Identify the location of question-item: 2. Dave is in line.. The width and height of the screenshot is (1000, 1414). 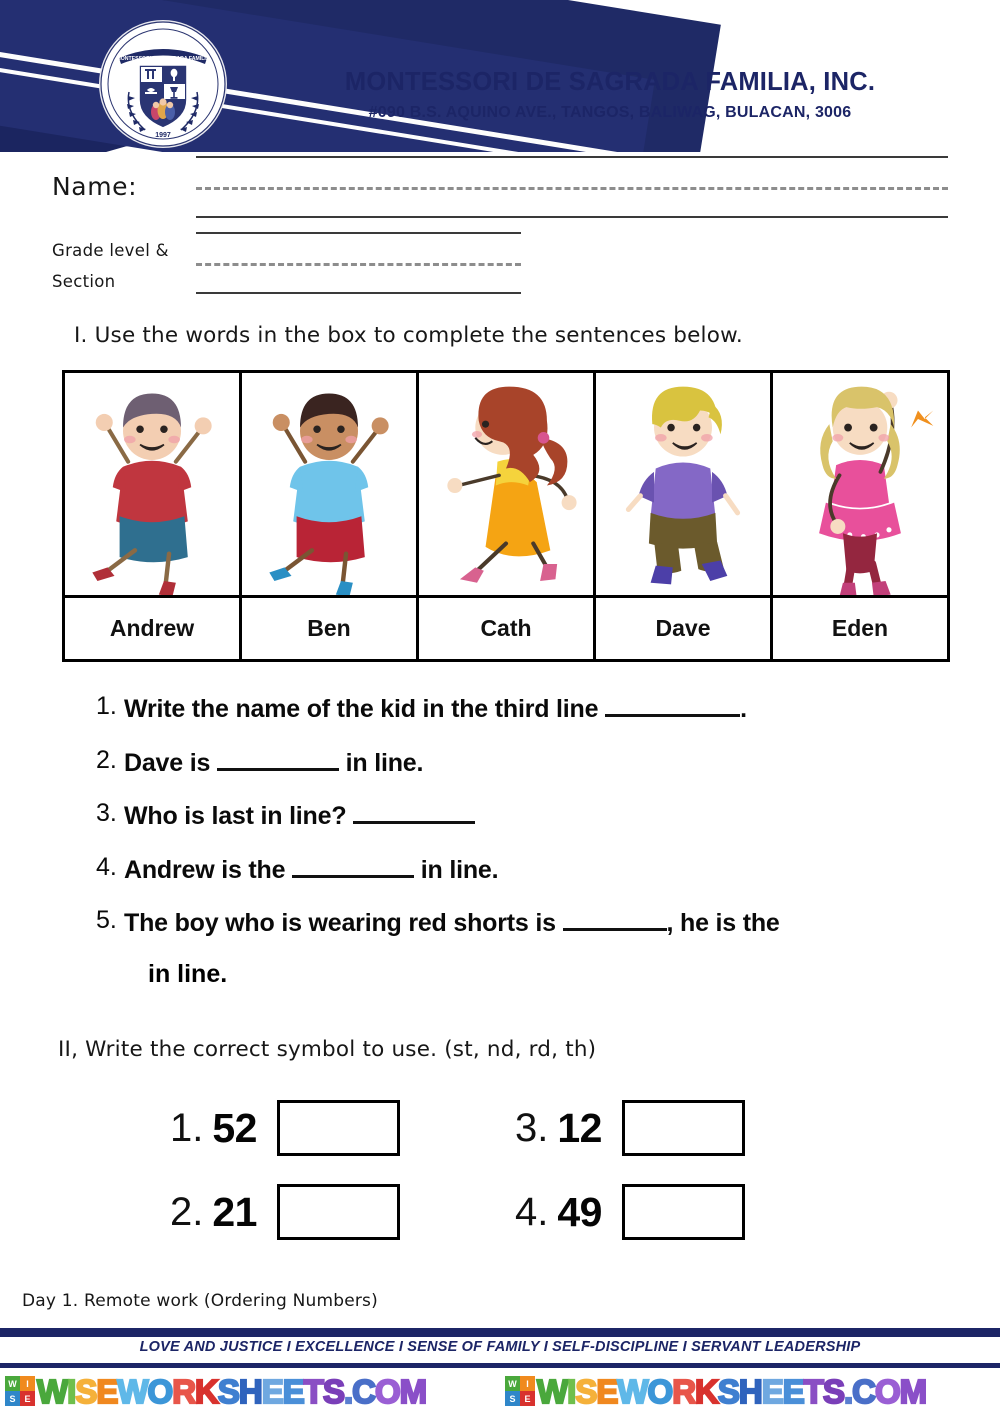
(531, 762).